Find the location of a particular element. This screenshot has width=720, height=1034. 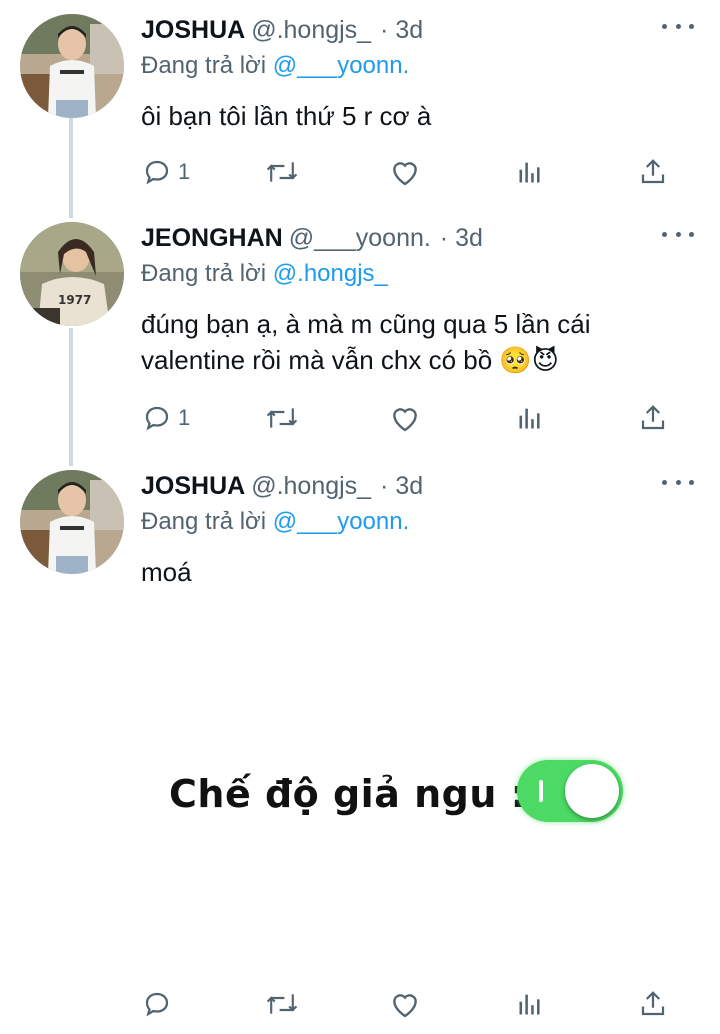

display-name: JEONGHAN is located at coordinates (212, 238).